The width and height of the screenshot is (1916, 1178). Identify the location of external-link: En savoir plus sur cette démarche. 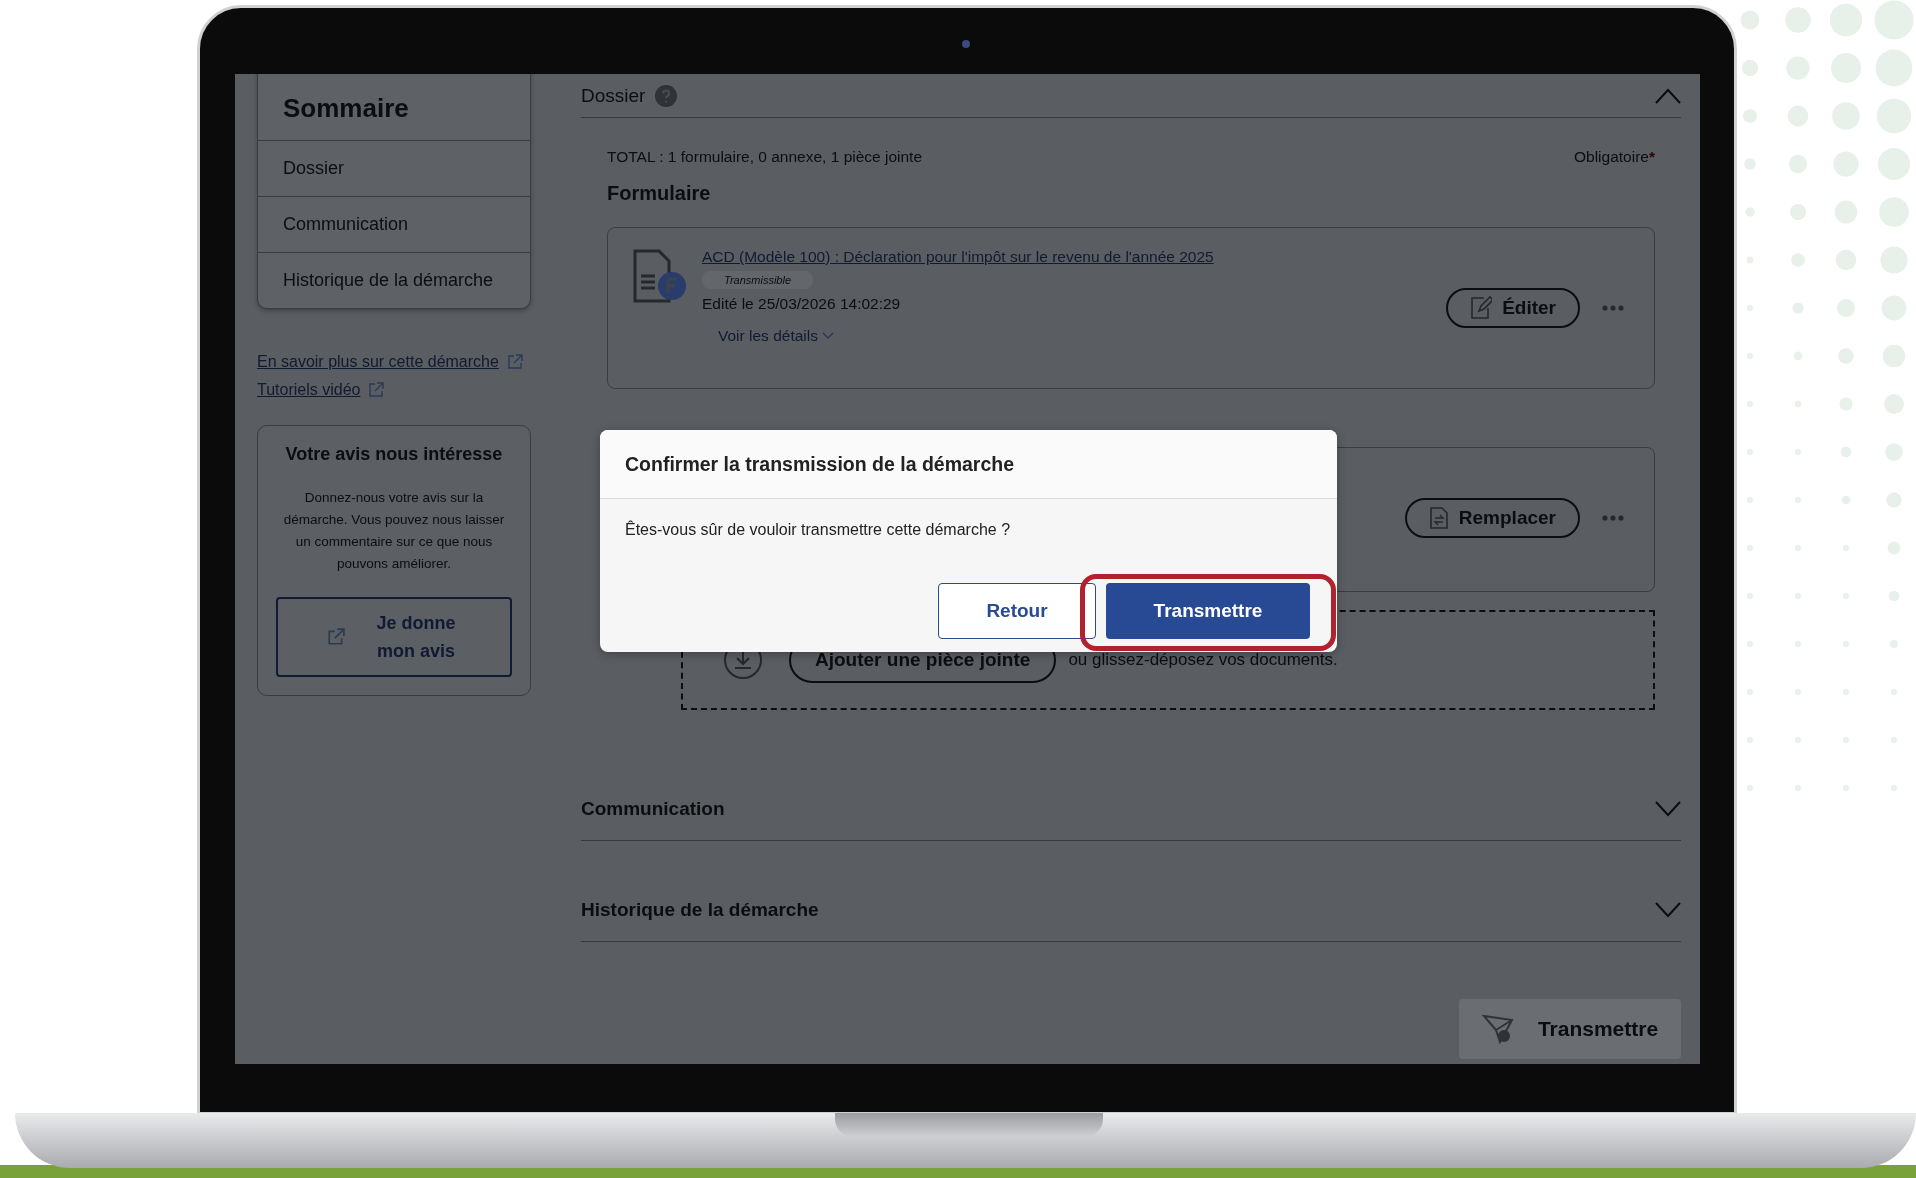
(378, 362).